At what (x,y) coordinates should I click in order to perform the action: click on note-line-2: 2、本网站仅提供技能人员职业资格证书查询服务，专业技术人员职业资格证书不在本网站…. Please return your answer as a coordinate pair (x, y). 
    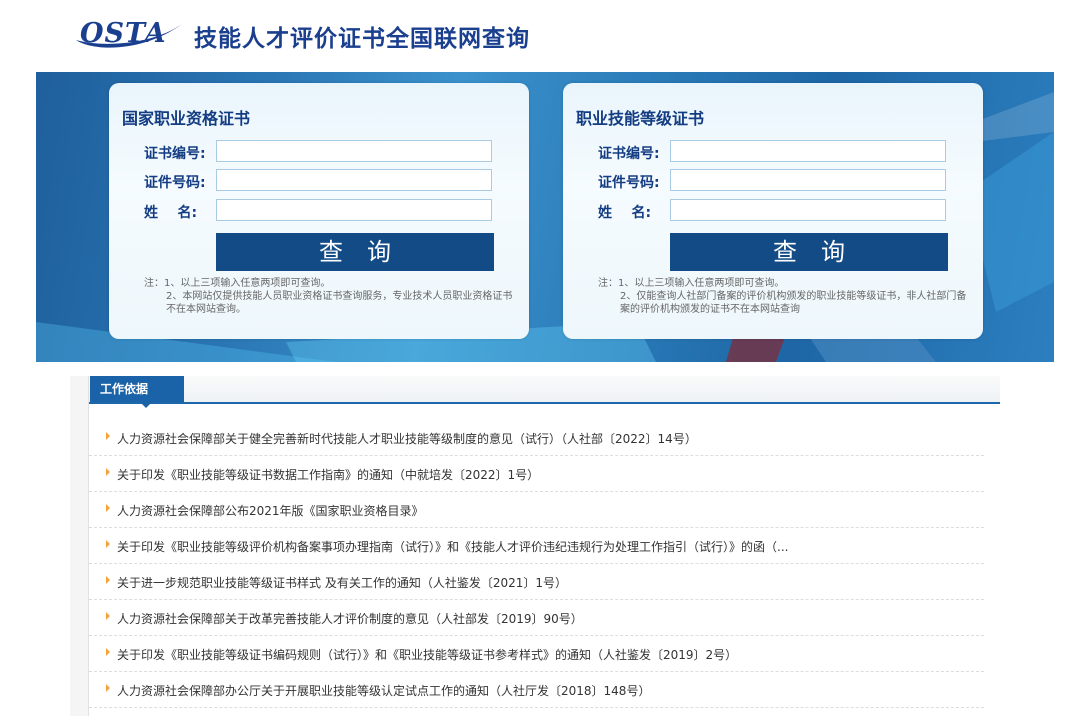
    Looking at the image, I should click on (339, 303).